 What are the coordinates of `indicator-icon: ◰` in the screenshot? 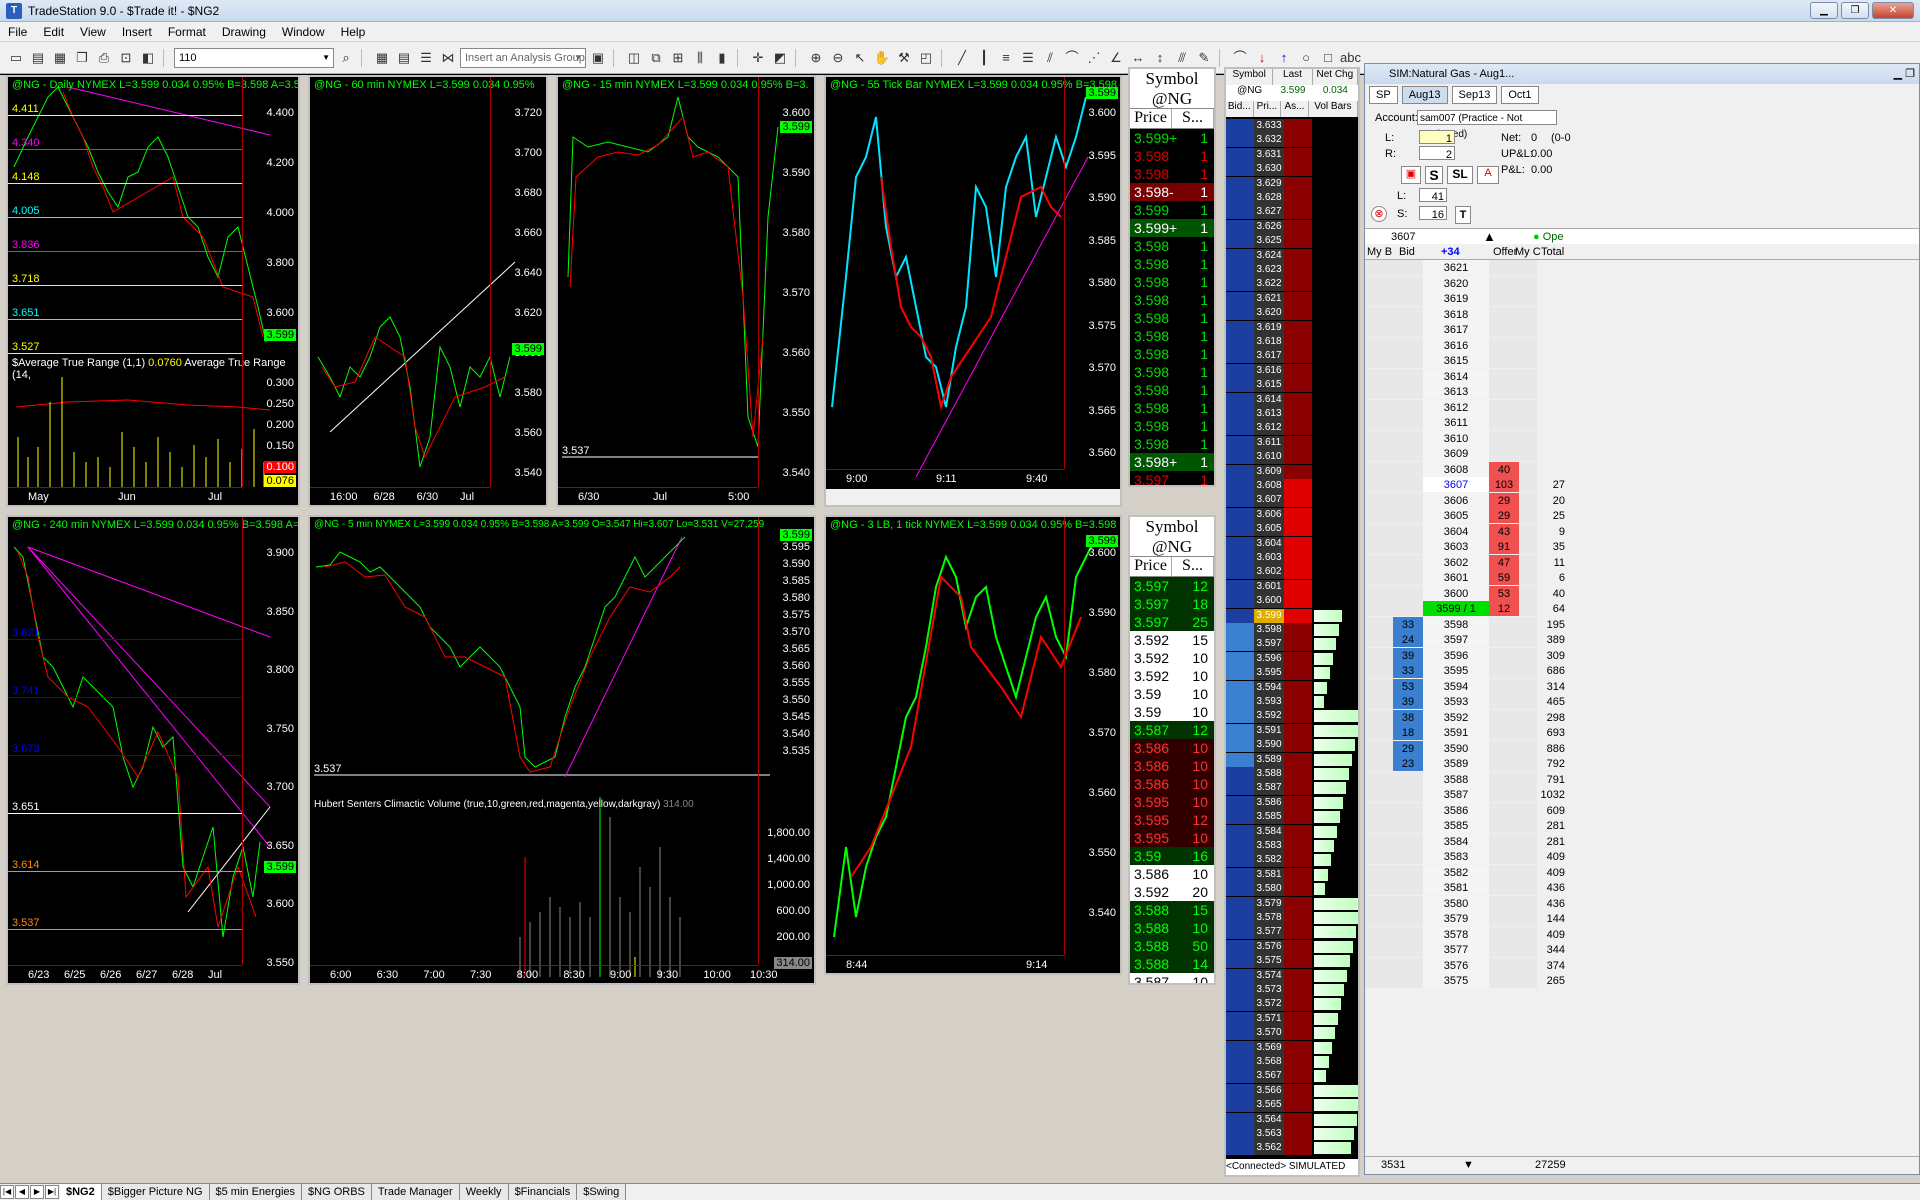 It's located at (926, 58).